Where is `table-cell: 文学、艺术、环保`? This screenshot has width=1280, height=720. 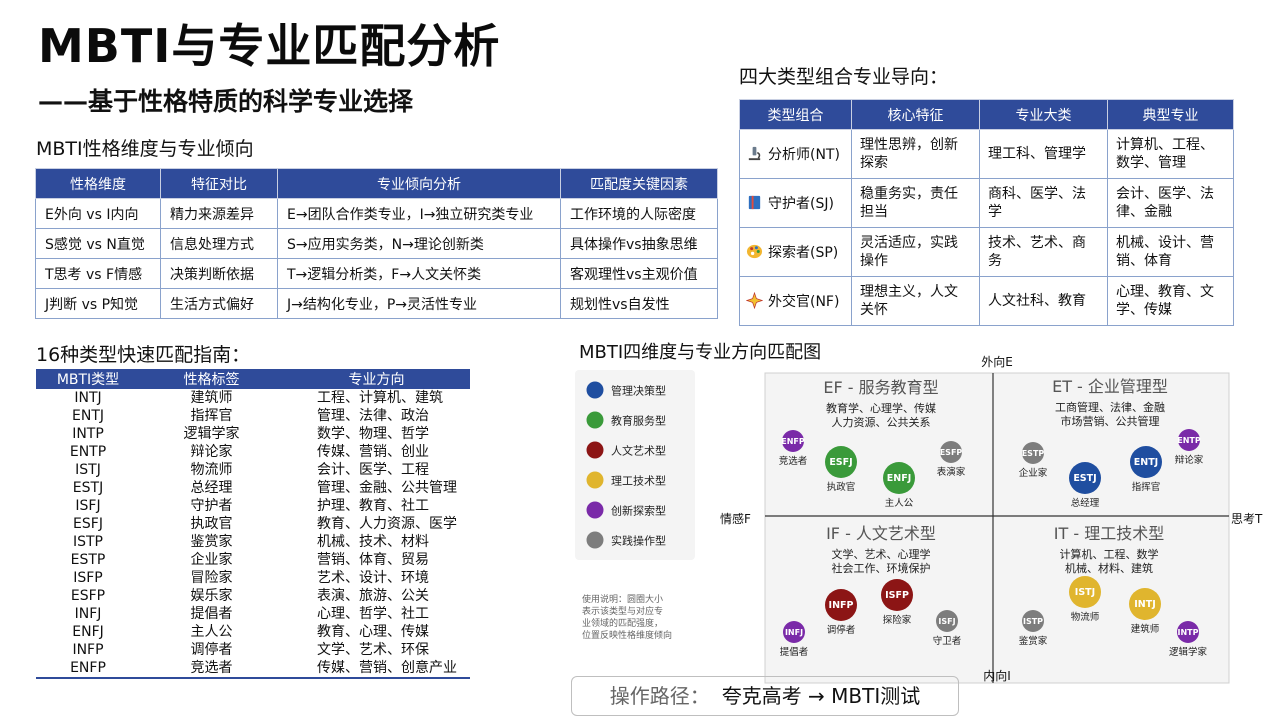 table-cell: 文学、艺术、环保 is located at coordinates (373, 650).